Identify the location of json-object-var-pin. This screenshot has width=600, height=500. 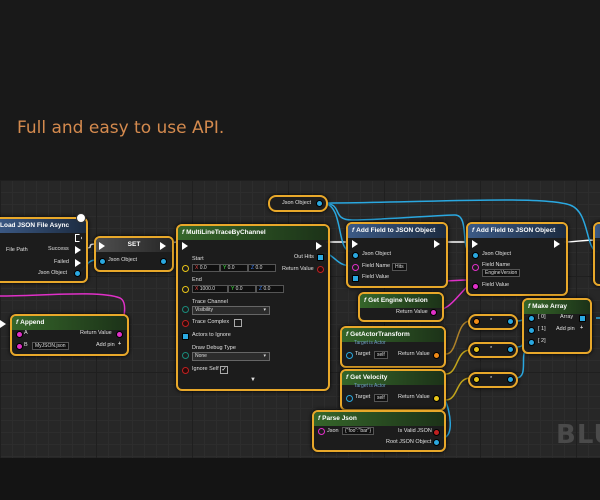
(319, 203).